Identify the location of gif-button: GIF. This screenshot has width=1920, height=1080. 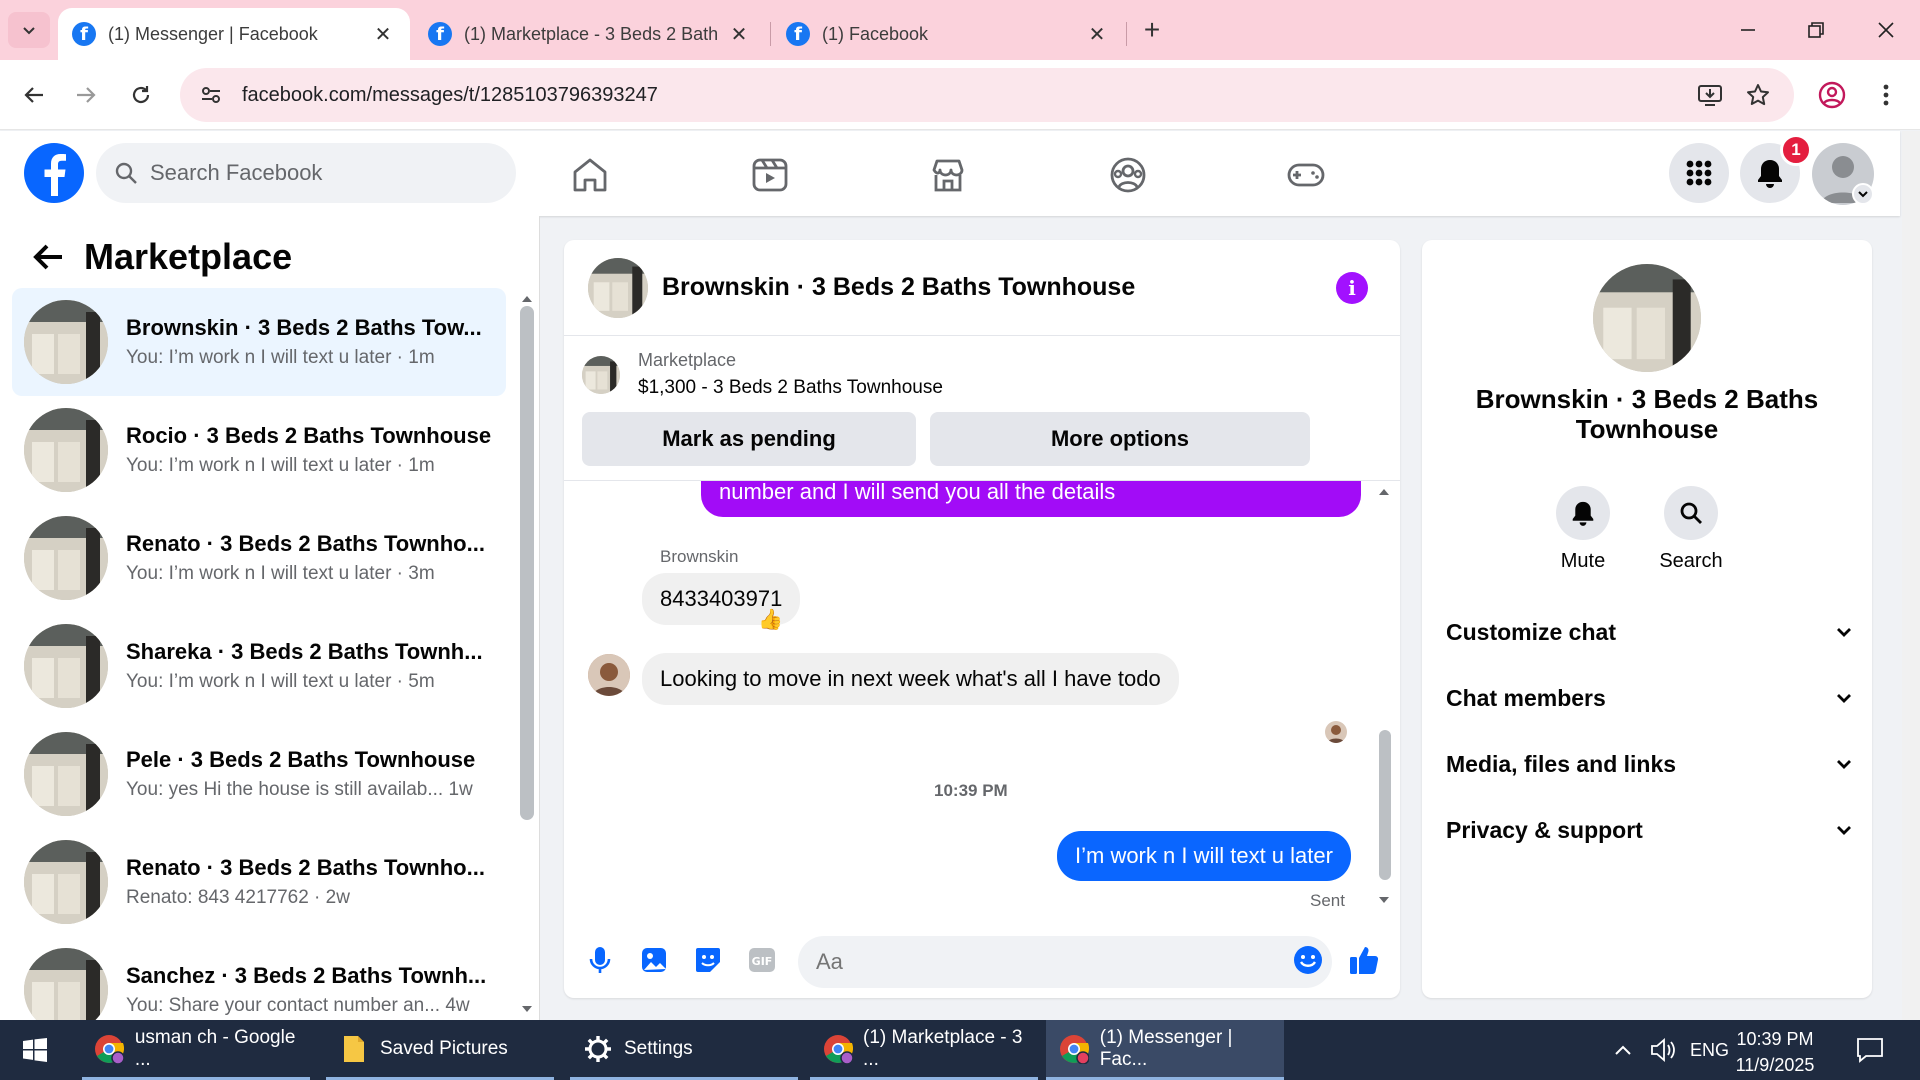
(762, 960).